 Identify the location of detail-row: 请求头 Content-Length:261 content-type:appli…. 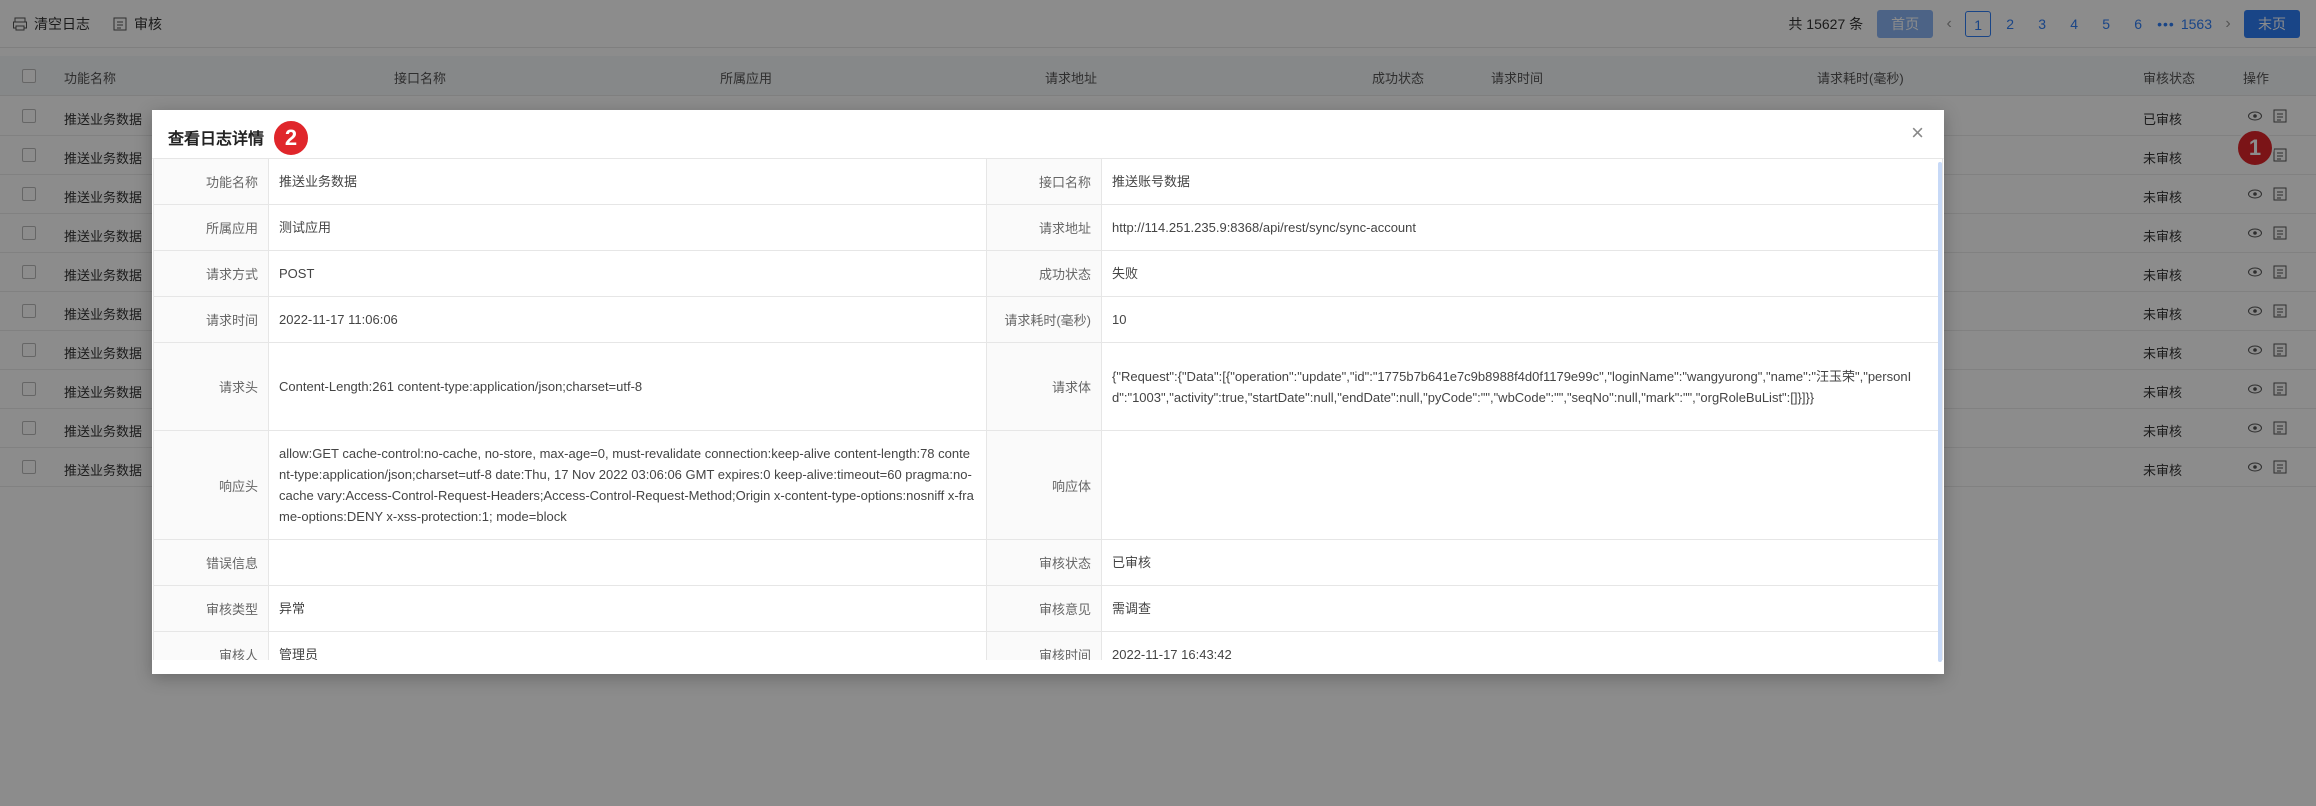
(1048, 386).